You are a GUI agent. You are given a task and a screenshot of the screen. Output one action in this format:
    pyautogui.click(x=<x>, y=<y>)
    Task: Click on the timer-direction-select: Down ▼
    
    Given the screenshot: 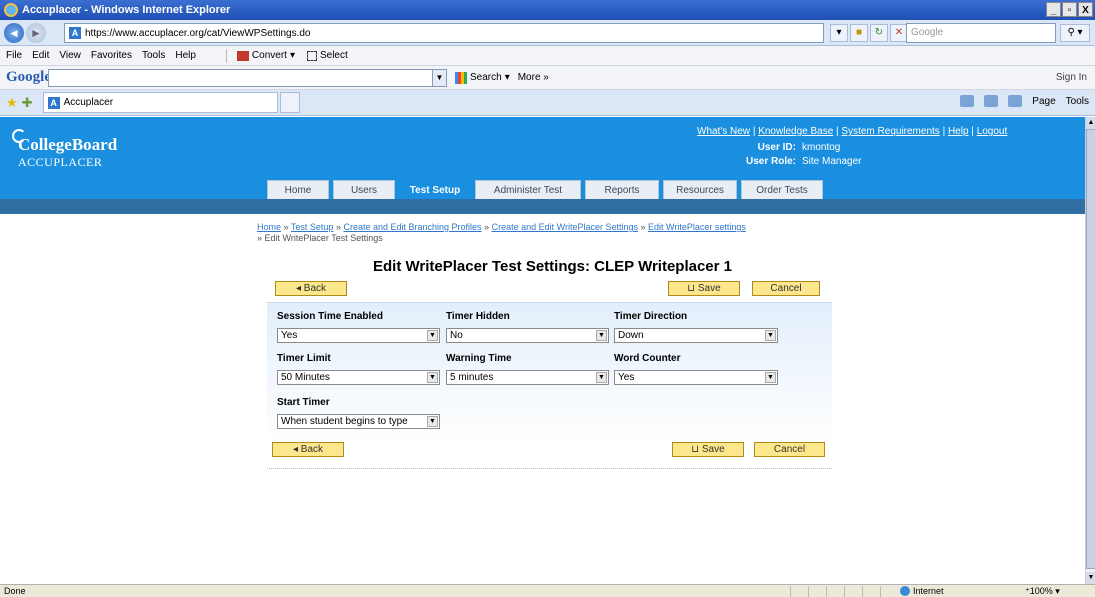 What is the action you would take?
    pyautogui.click(x=696, y=335)
    